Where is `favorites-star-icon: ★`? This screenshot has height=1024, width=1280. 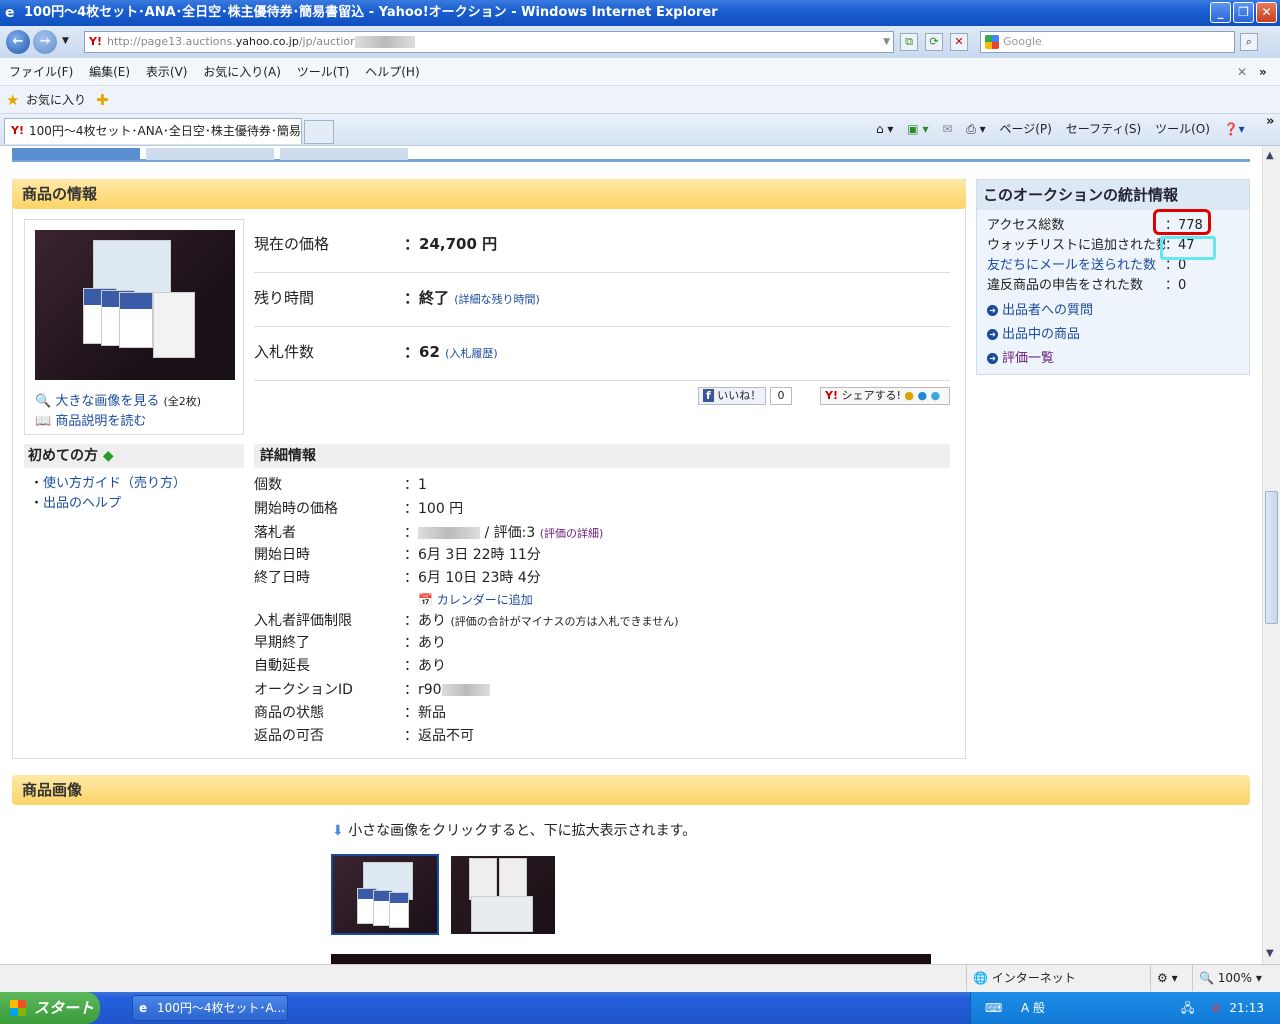 favorites-star-icon: ★ is located at coordinates (13, 100).